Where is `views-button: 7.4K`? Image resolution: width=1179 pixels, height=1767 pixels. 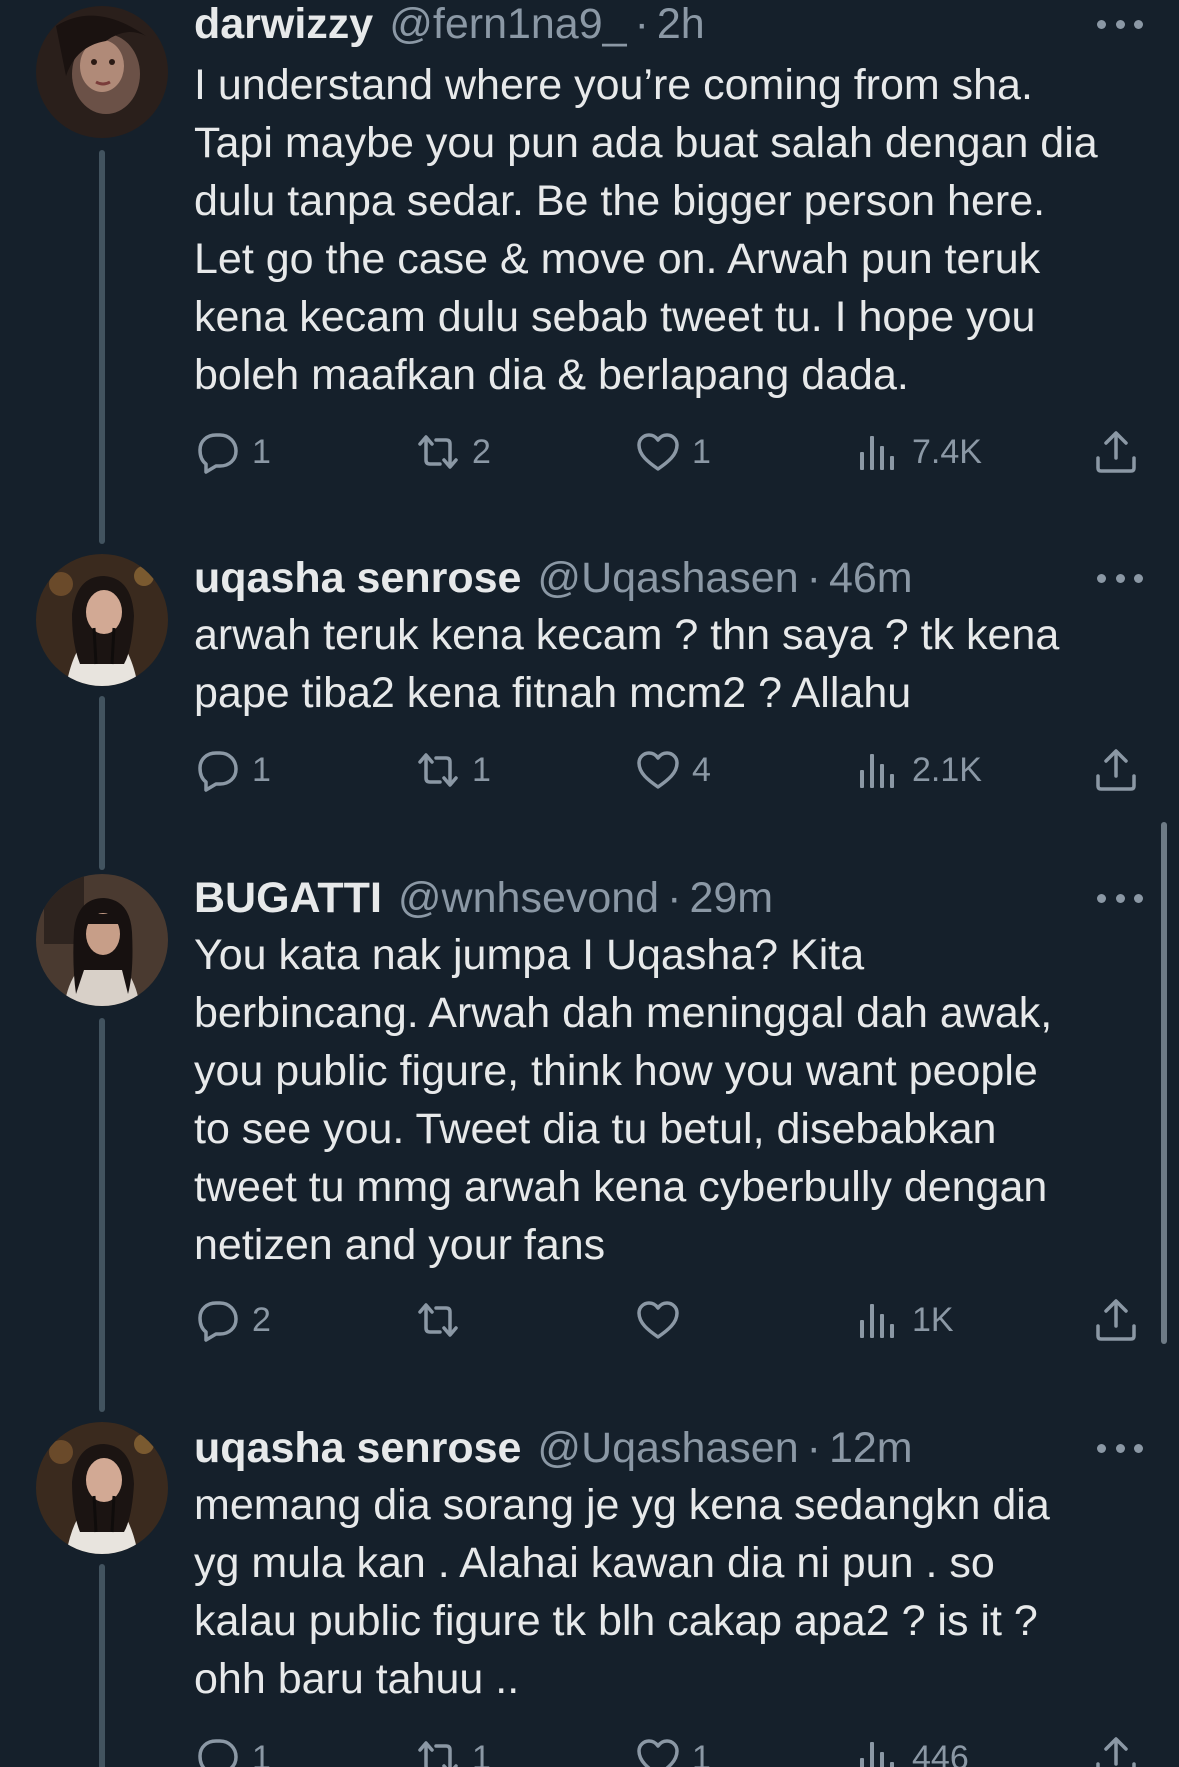 views-button: 7.4K is located at coordinates (918, 452).